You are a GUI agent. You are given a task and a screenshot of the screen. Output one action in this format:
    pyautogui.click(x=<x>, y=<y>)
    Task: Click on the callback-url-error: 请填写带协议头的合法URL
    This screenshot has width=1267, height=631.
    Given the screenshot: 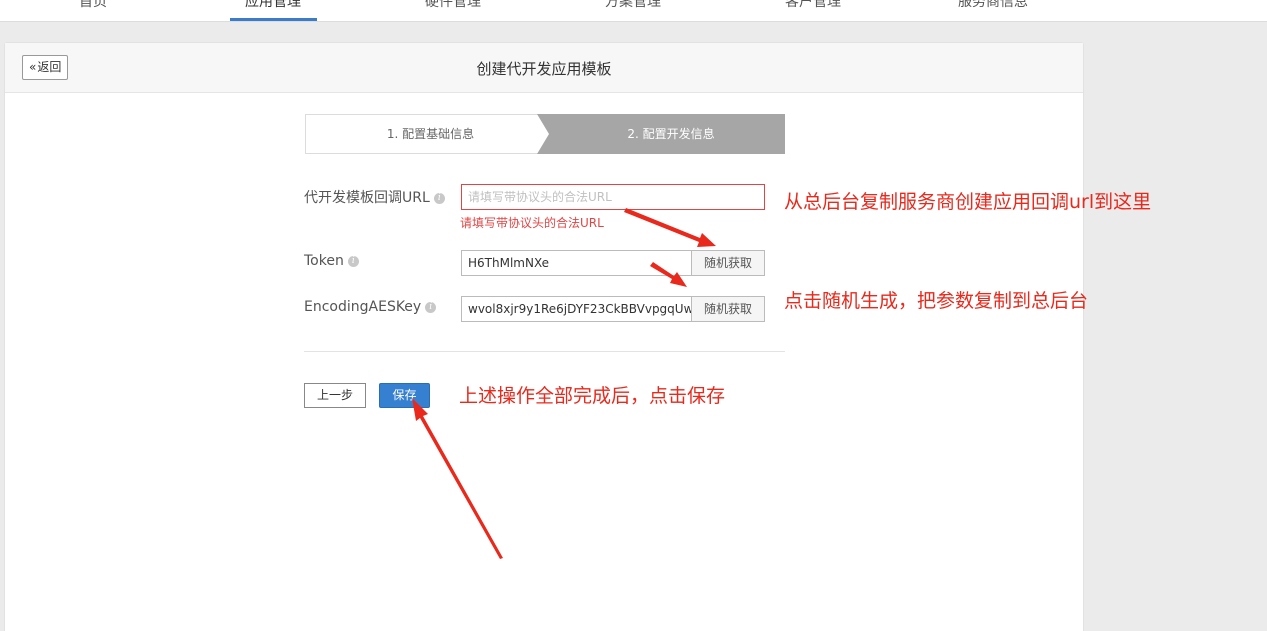 What is the action you would take?
    pyautogui.click(x=532, y=223)
    